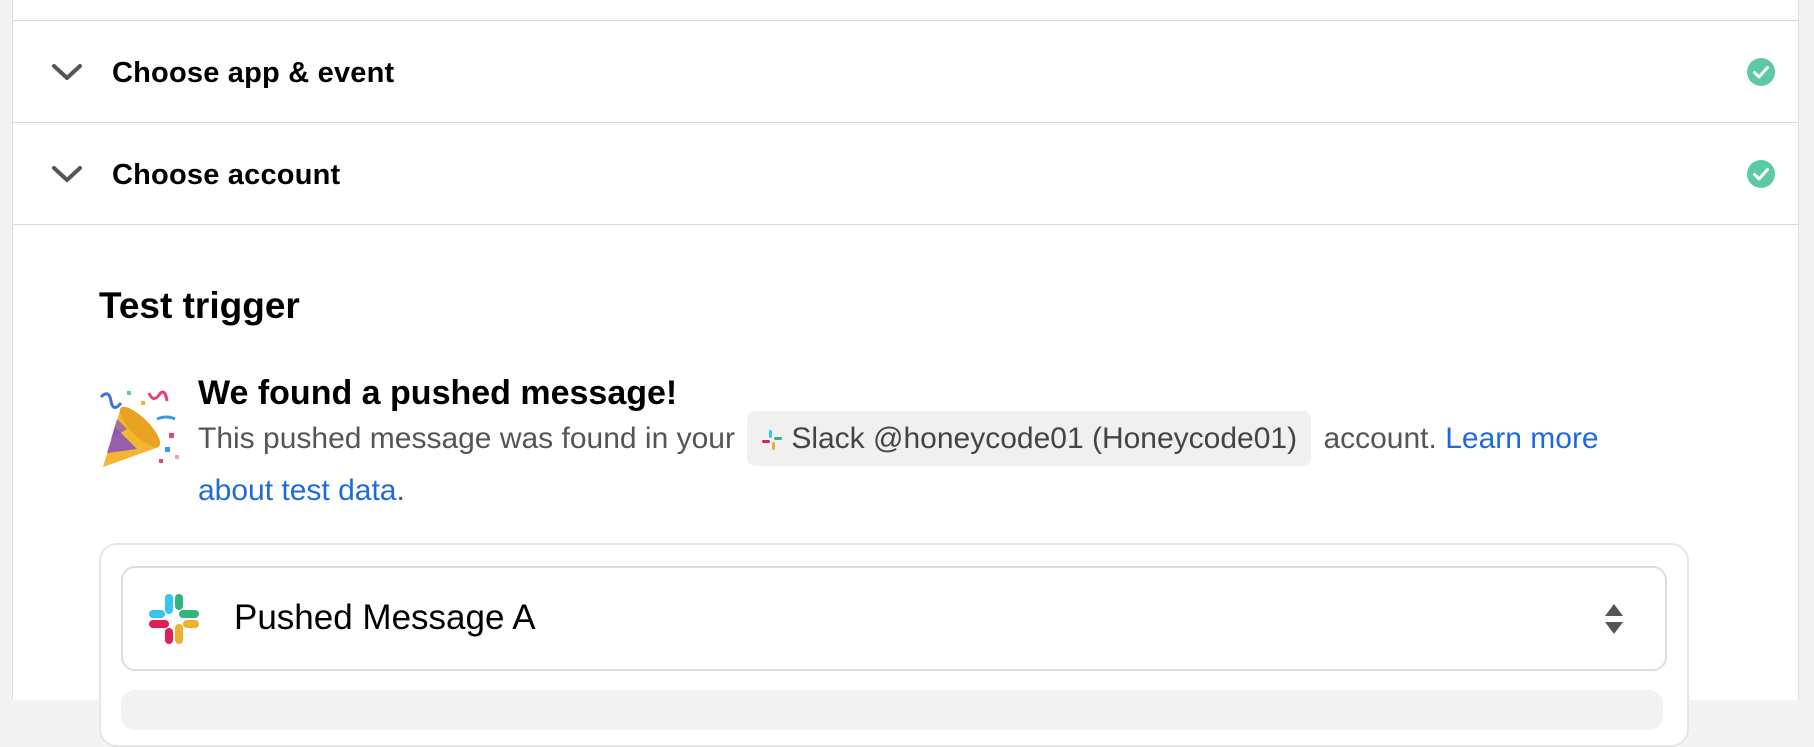 Image resolution: width=1814 pixels, height=747 pixels. I want to click on test-trigger-heading: Test trigger, so click(199, 305).